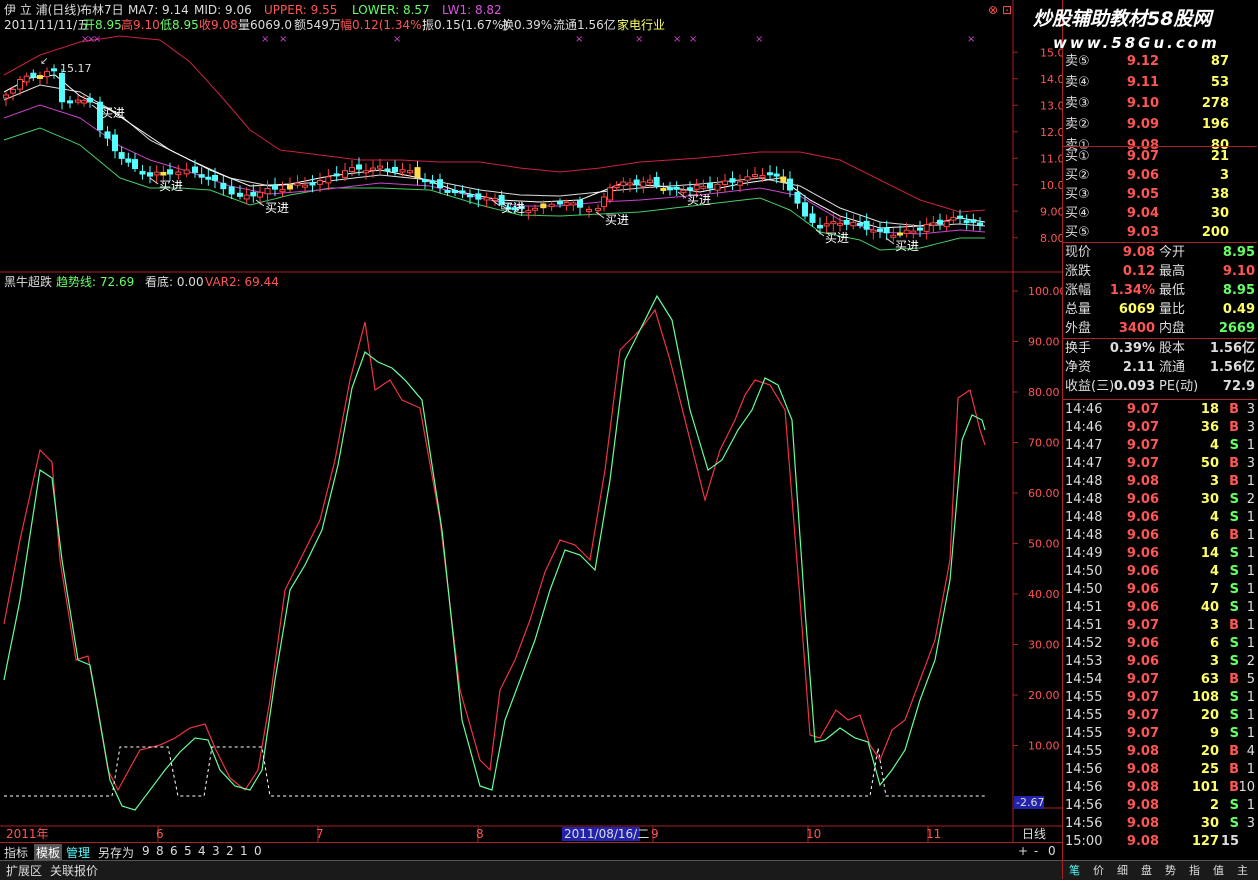 This screenshot has height=880, width=1258. I want to click on stat-row: 净资 2.11 流通 1.56亿, so click(1160, 367).